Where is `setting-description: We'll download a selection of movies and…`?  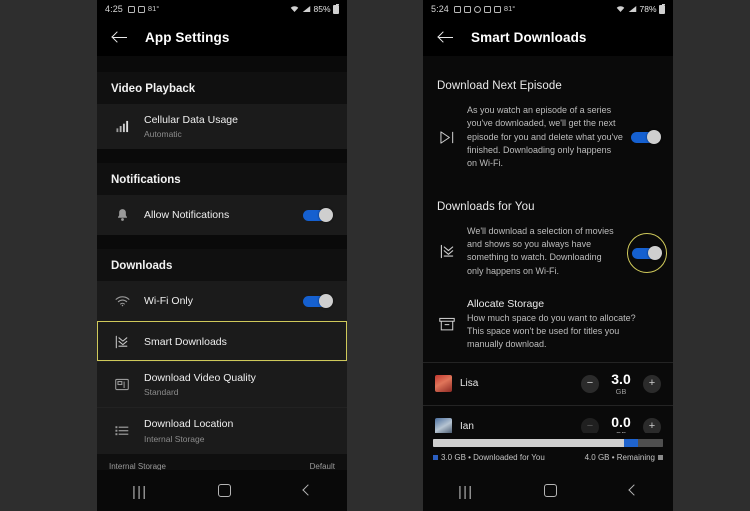
setting-description: We'll download a selection of movies and… is located at coordinates (540, 250).